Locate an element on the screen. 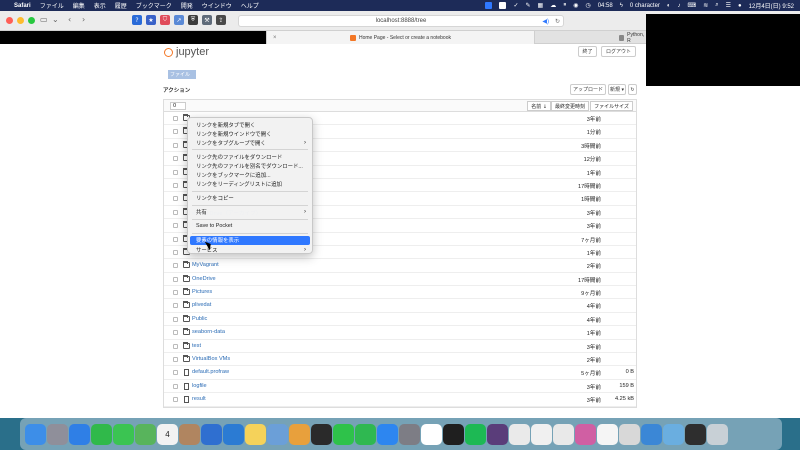 Image resolution: width=800 pixels, height=450 pixels. status-lightning-icon: ϟ is located at coordinates (621, 6).